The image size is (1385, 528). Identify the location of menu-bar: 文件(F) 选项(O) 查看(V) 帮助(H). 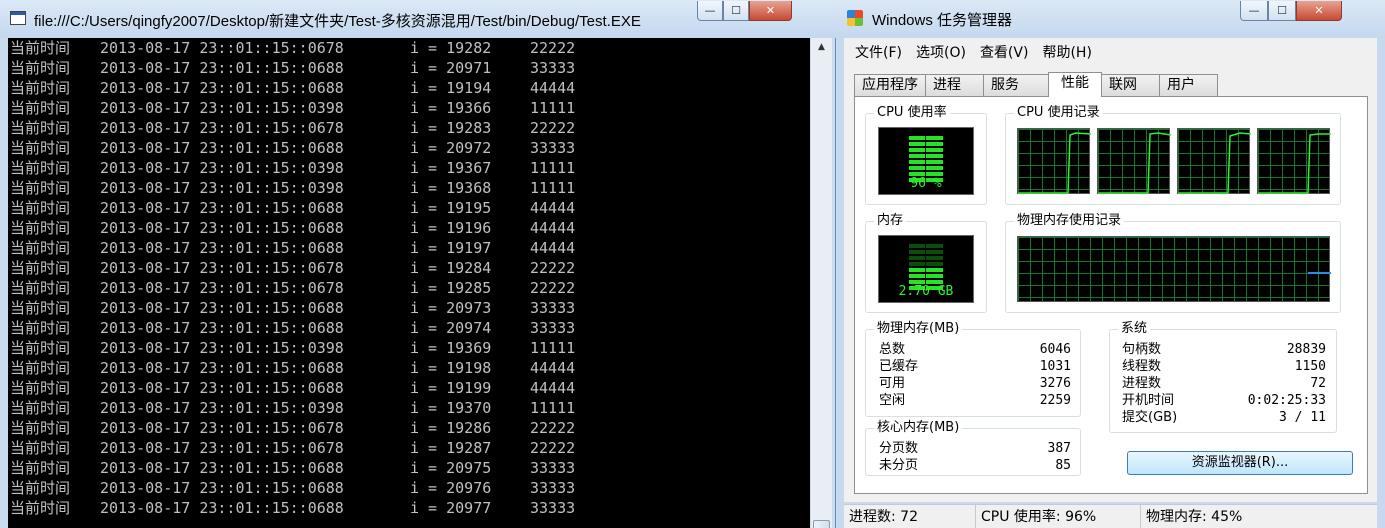
(1110, 52).